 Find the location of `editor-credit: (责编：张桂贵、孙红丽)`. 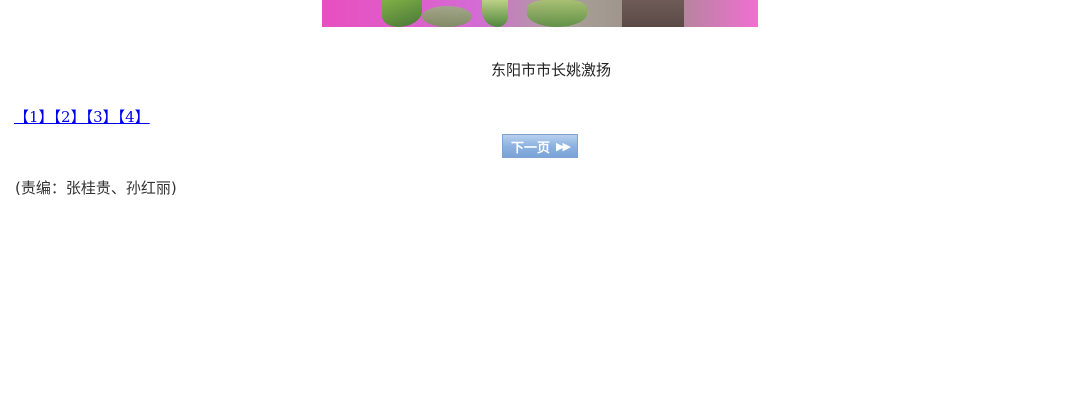

editor-credit: (责编：张桂贵、孙红丽) is located at coordinates (96, 188).